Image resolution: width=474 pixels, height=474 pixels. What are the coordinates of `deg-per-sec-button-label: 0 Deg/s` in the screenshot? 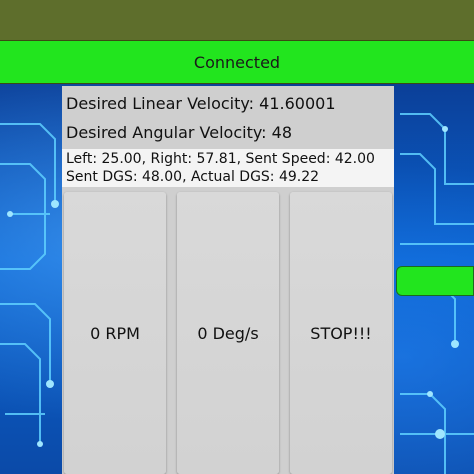 It's located at (228, 333).